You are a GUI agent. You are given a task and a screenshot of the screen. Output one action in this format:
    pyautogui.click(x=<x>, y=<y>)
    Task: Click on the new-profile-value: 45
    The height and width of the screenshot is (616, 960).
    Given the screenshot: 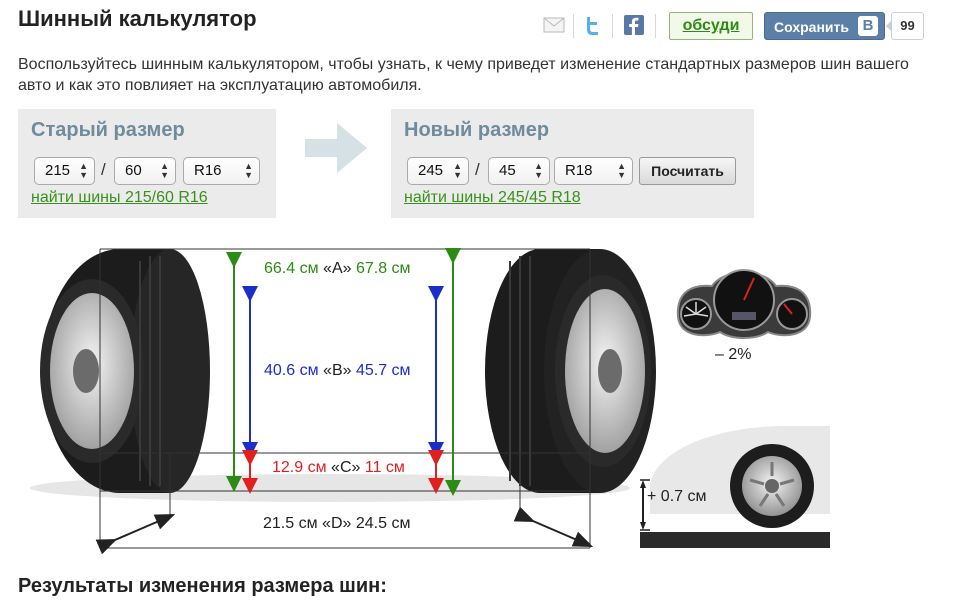 What is the action you would take?
    pyautogui.click(x=507, y=170)
    